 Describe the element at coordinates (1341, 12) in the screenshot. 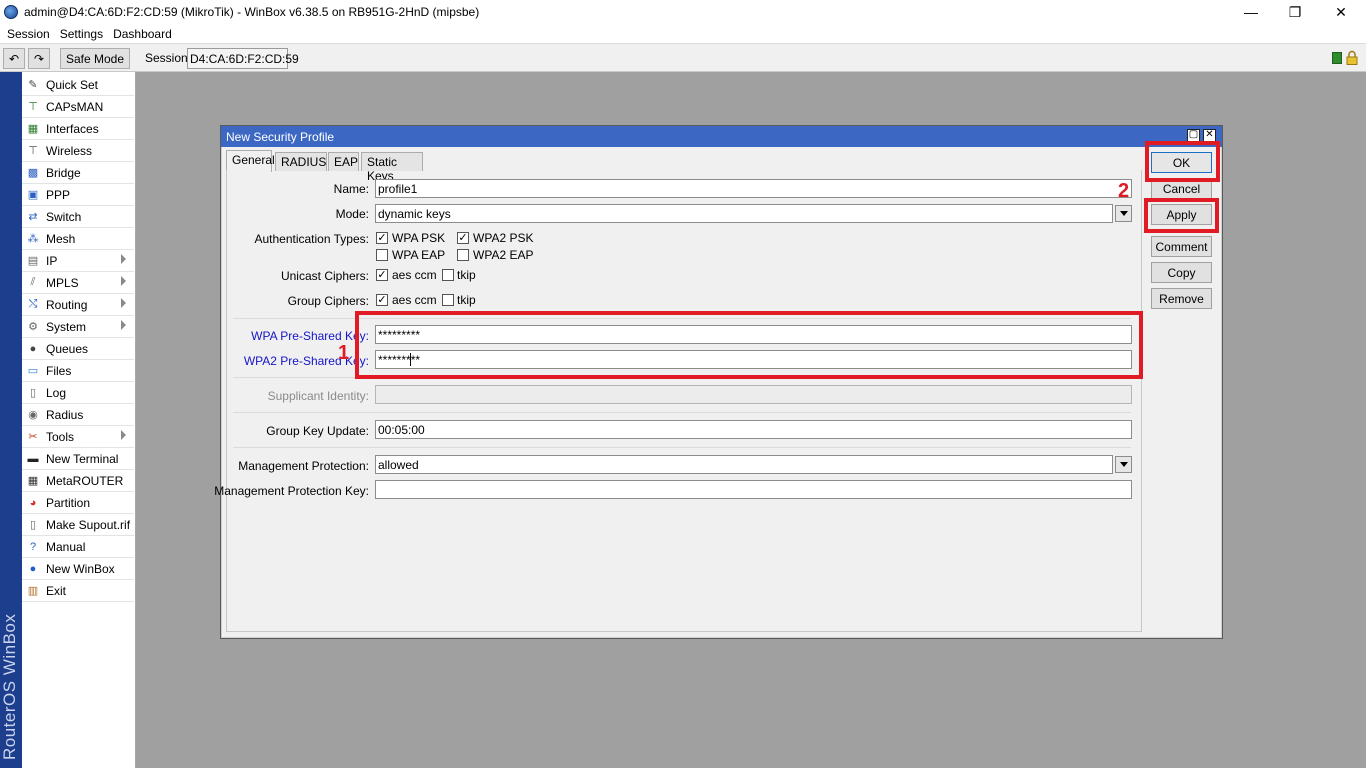

I see `close-button: ✕` at that location.